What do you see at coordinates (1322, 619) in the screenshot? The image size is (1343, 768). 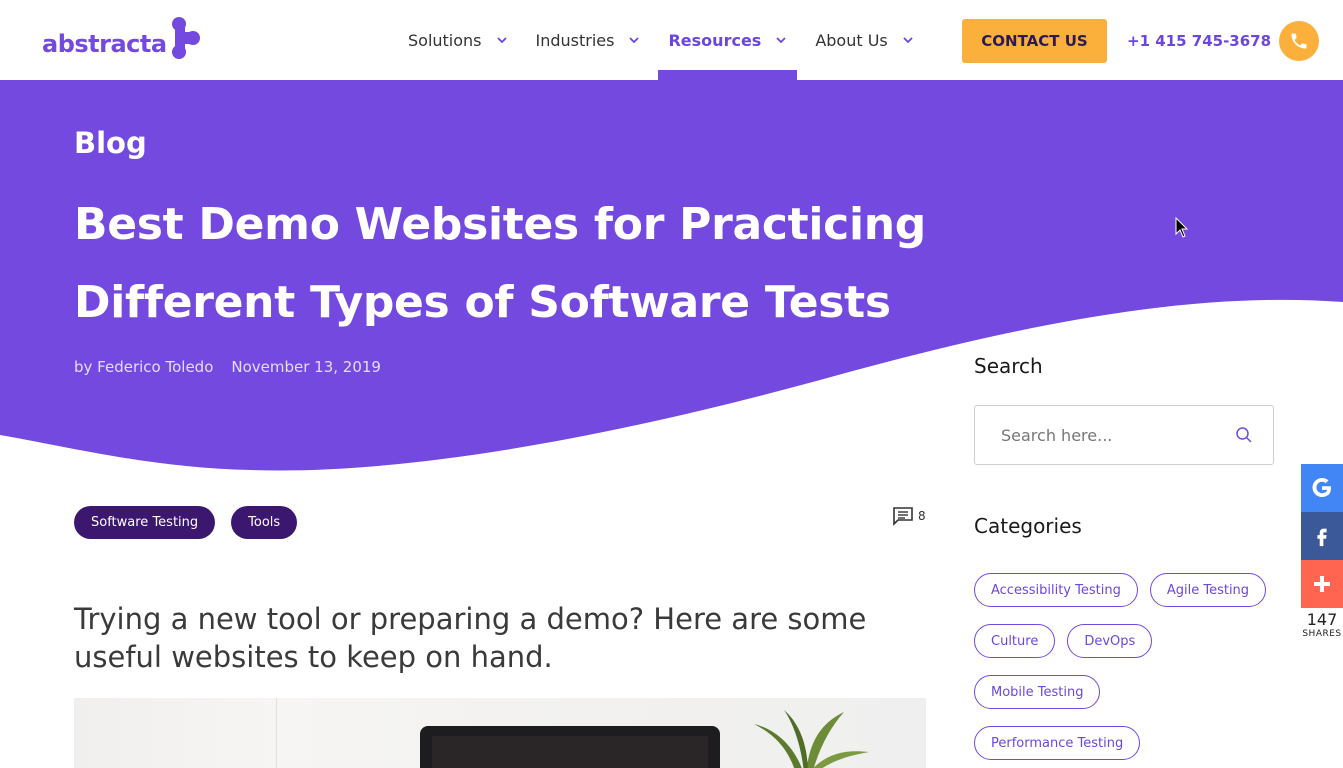 I see `share-count: 147` at bounding box center [1322, 619].